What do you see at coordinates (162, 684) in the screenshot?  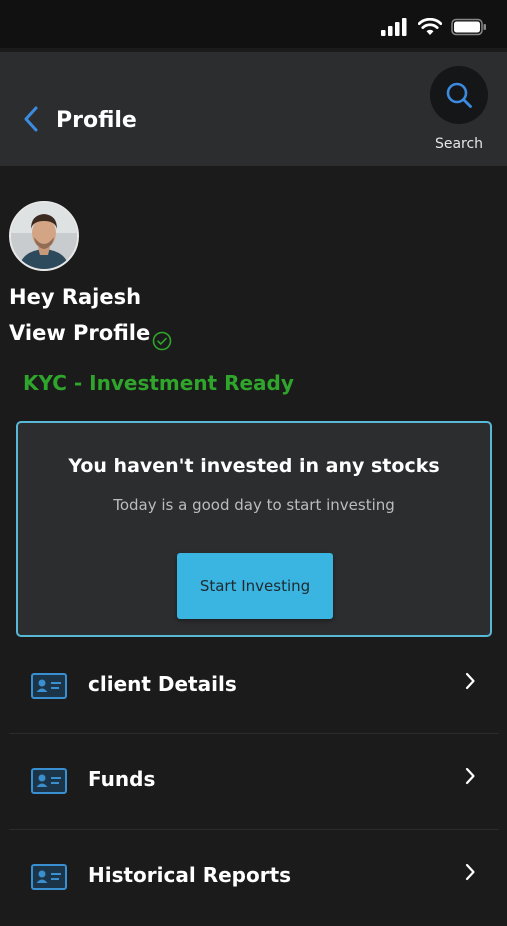 I see `menu-item-label: client Details` at bounding box center [162, 684].